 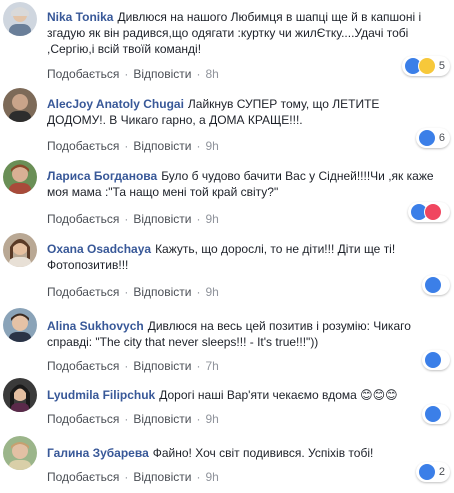 I want to click on reaction-summary: 5, so click(x=425, y=66).